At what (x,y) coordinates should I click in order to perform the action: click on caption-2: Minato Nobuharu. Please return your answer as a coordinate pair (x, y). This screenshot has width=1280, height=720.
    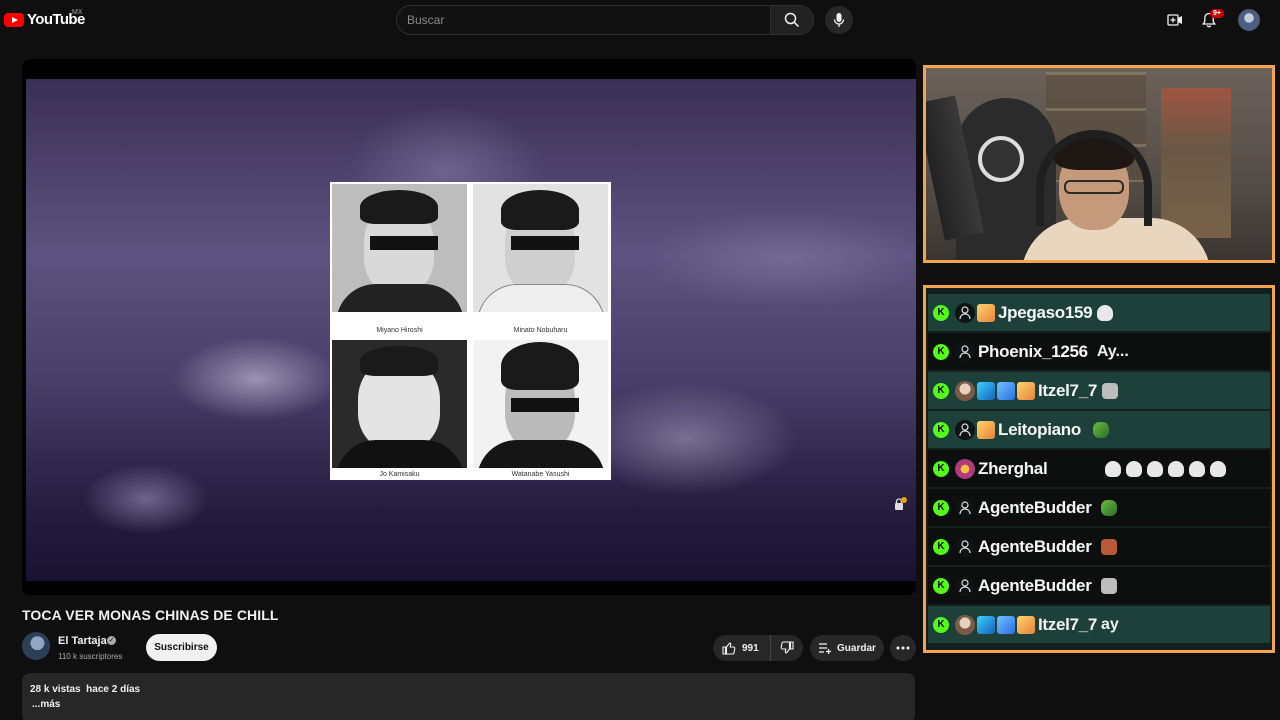
    Looking at the image, I should click on (540, 330).